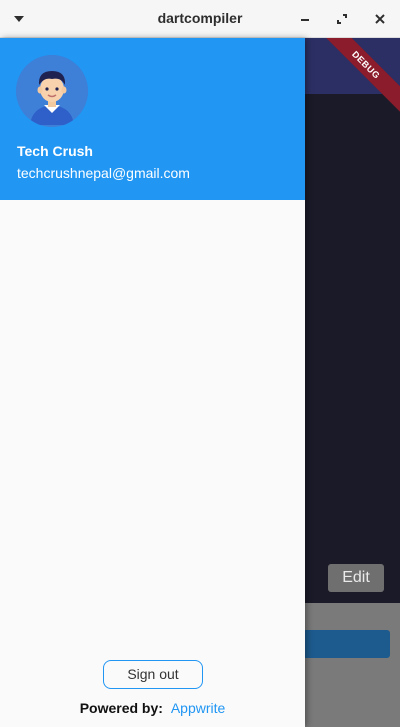  I want to click on powered-by-label: Powered by:, so click(121, 708).